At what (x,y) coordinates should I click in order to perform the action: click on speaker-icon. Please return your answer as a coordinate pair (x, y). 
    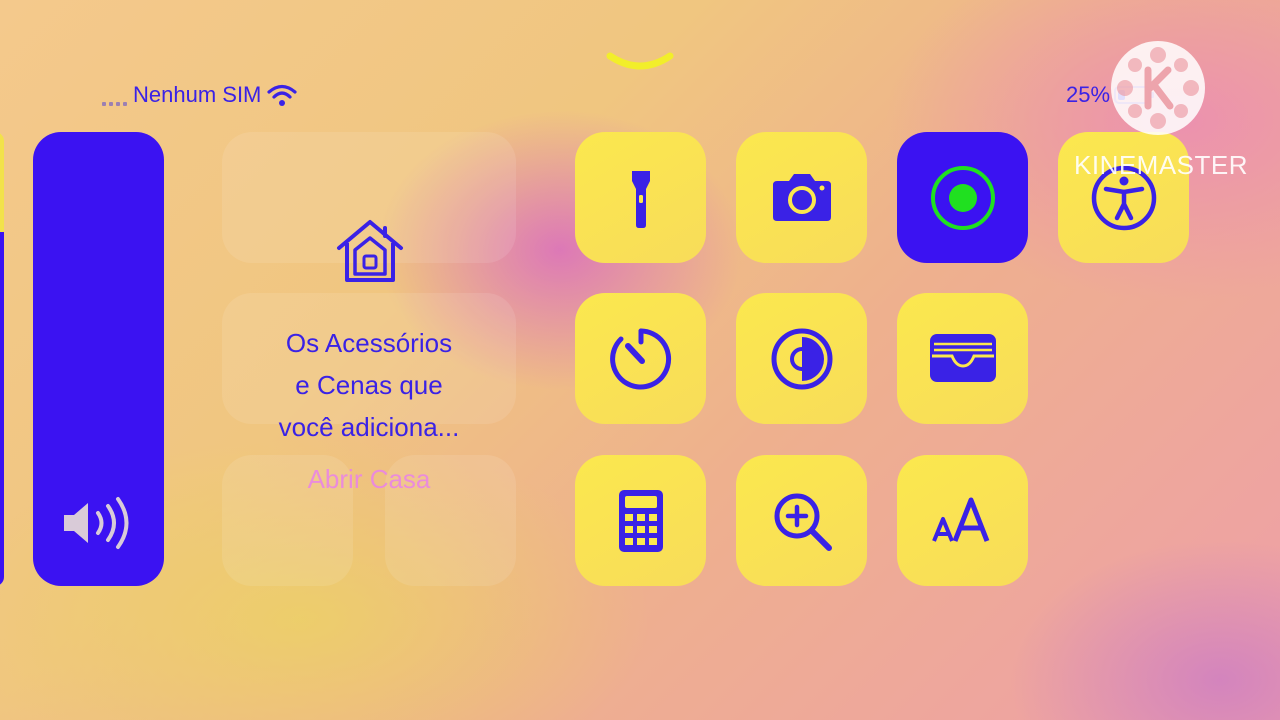
    Looking at the image, I should click on (96, 523).